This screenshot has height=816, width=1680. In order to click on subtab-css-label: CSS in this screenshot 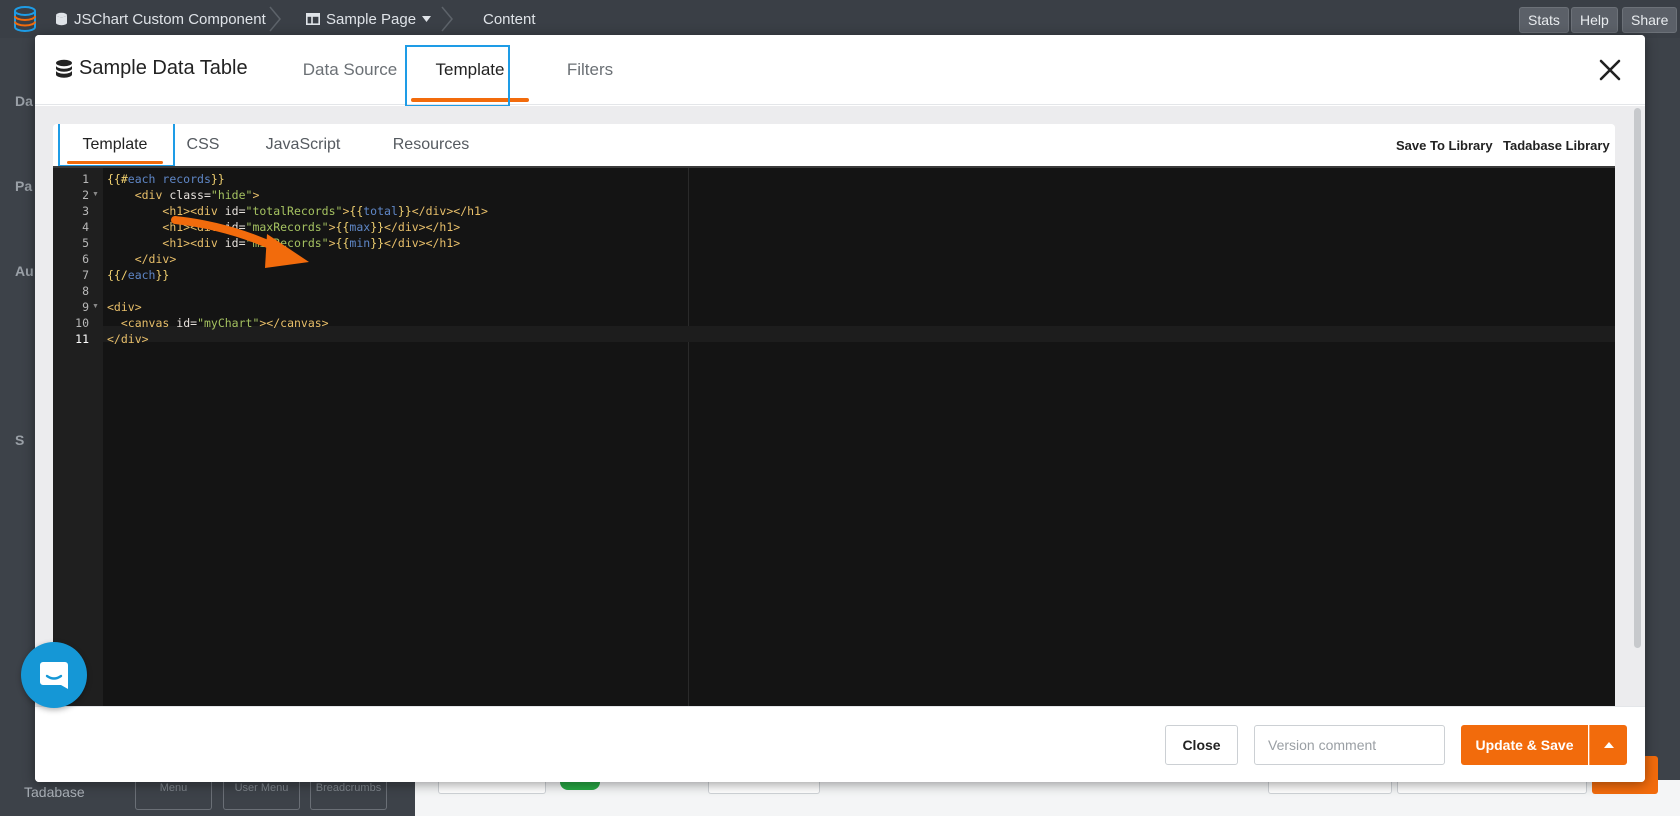, I will do `click(203, 144)`.